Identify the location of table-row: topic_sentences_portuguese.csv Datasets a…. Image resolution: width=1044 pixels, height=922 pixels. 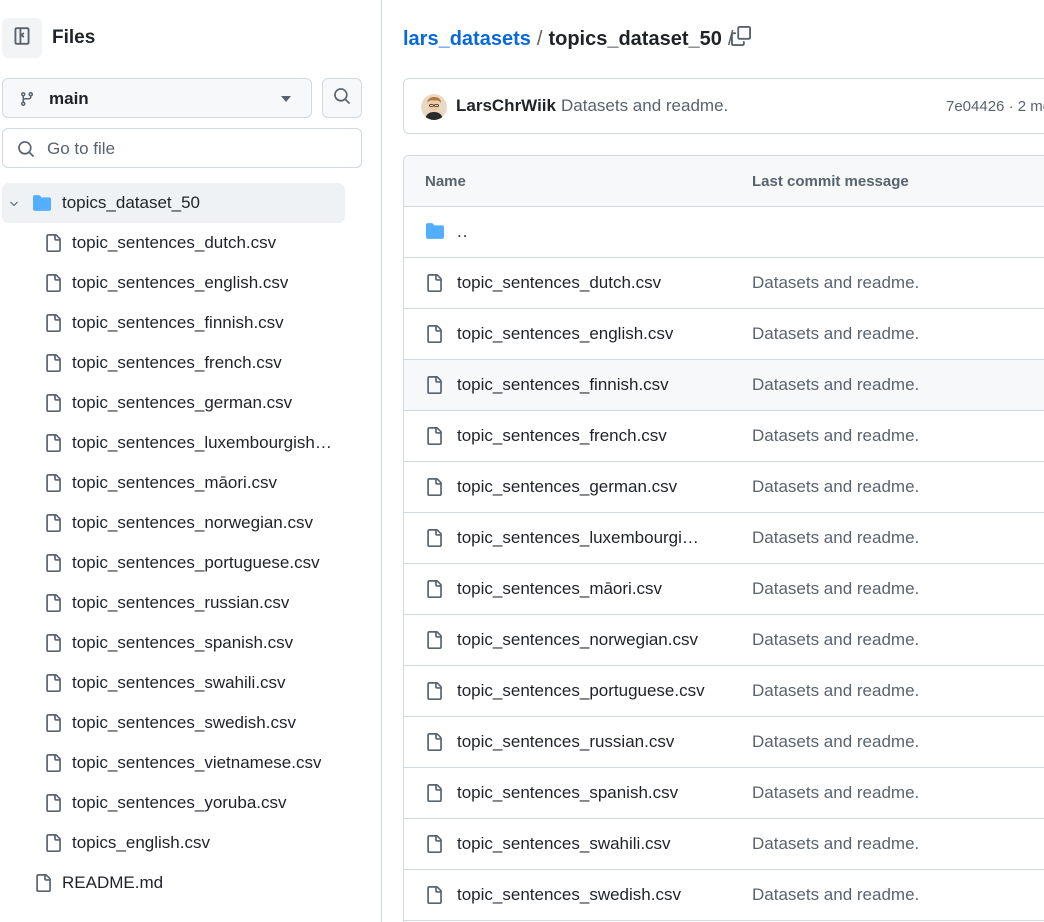
(724, 691).